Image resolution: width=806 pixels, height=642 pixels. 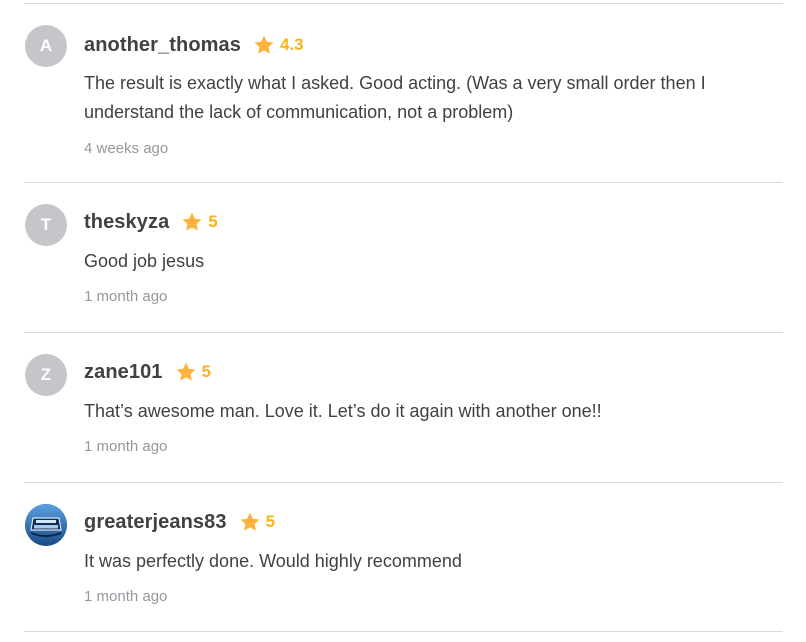 I want to click on avatar: A, so click(x=46, y=46).